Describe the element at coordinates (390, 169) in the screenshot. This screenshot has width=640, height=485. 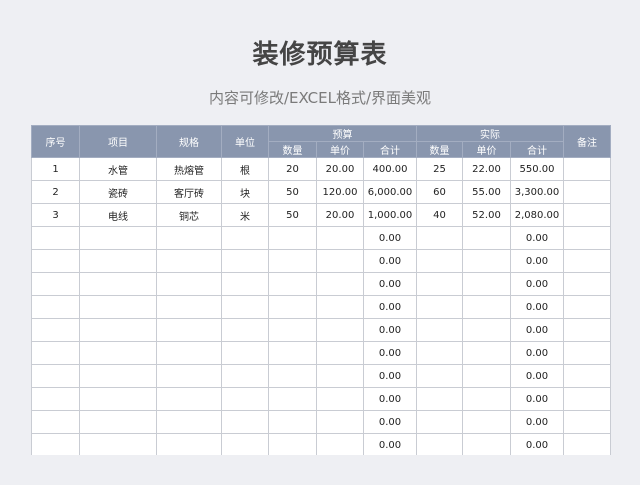
I see `cell-budget-total: 400.00` at that location.